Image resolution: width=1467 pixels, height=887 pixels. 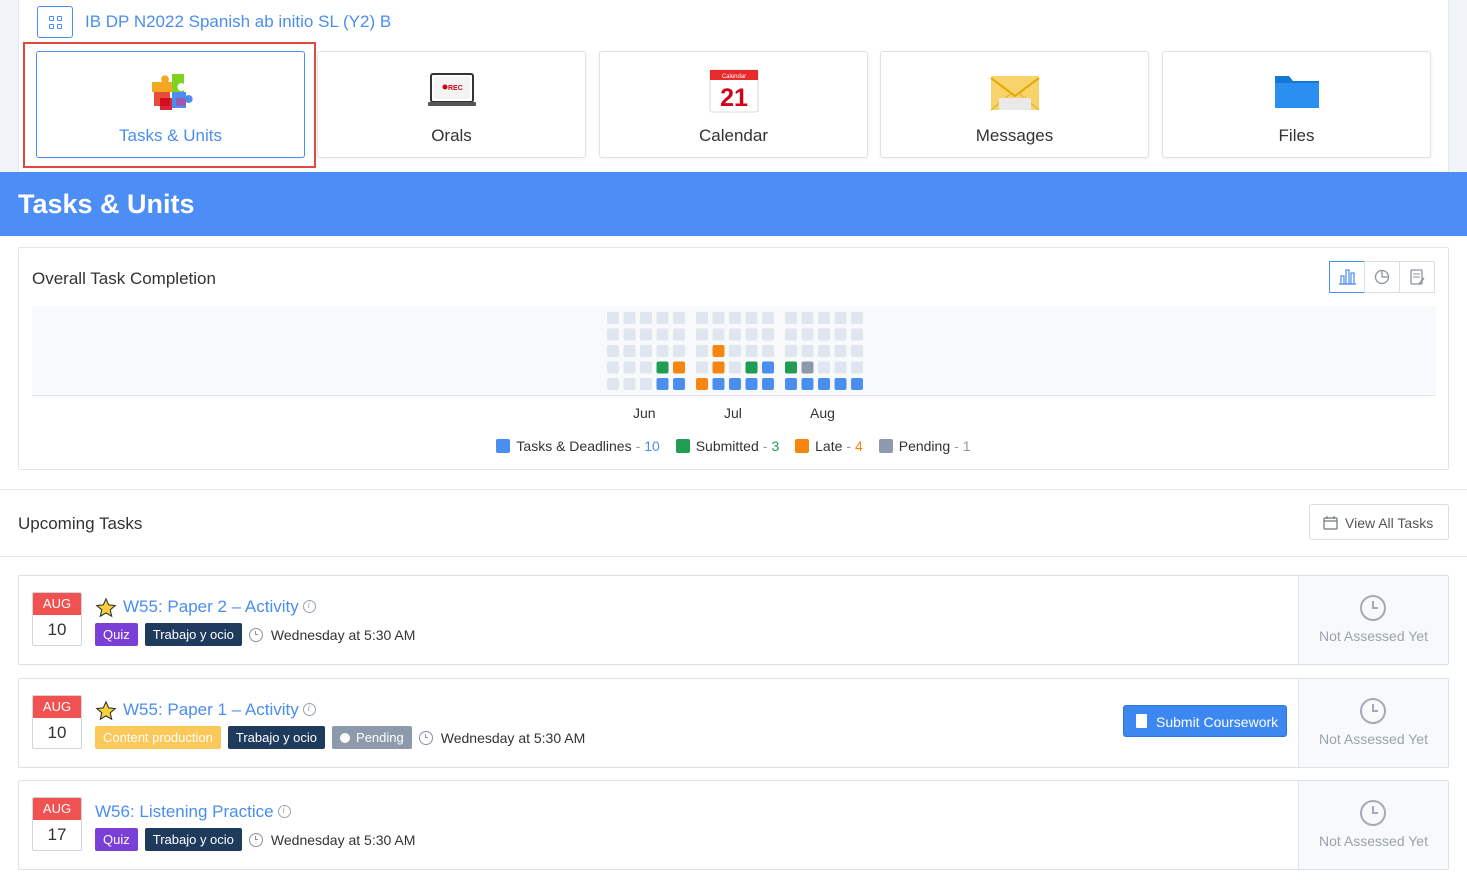 I want to click on rec-laptop-icon: REC, so click(x=451, y=89).